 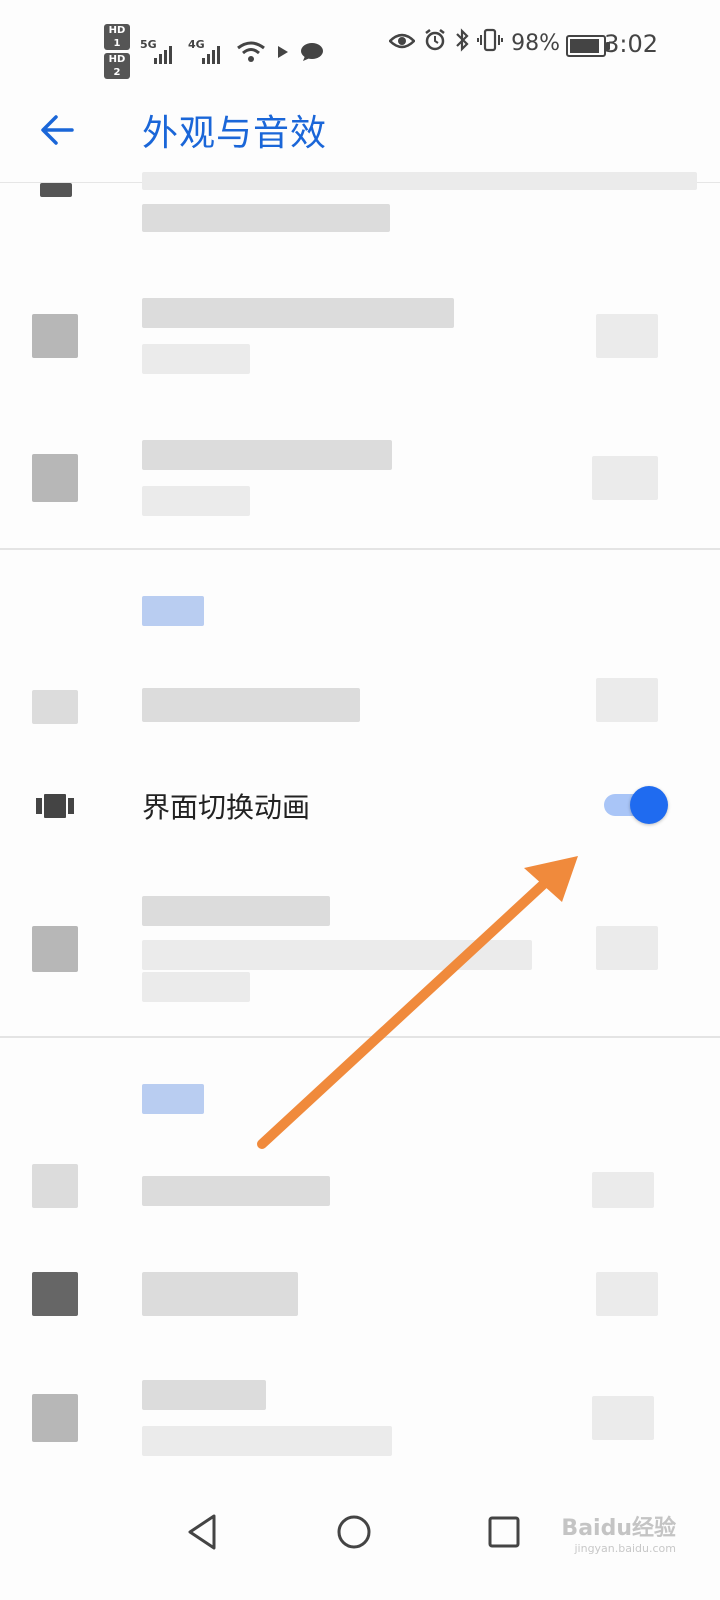 I want to click on eye-comfort-icon, so click(x=402, y=43).